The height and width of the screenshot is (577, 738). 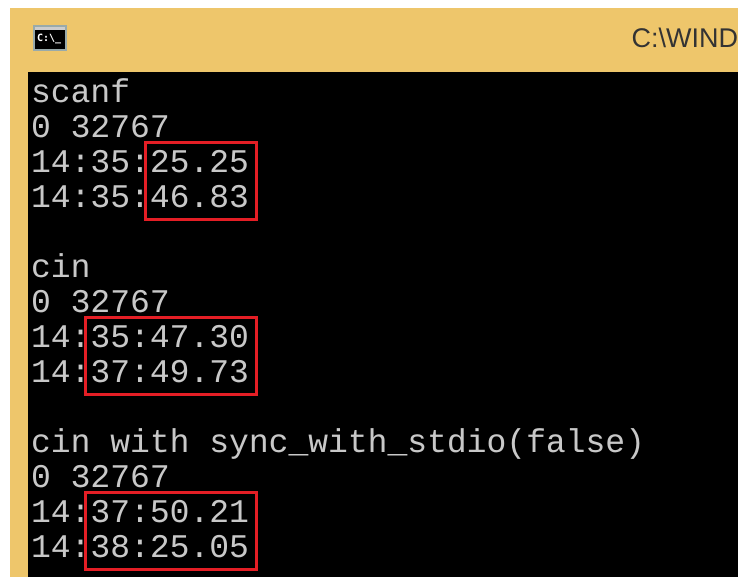 What do you see at coordinates (169, 338) in the screenshot?
I see `highlighted-time: 35:47.30` at bounding box center [169, 338].